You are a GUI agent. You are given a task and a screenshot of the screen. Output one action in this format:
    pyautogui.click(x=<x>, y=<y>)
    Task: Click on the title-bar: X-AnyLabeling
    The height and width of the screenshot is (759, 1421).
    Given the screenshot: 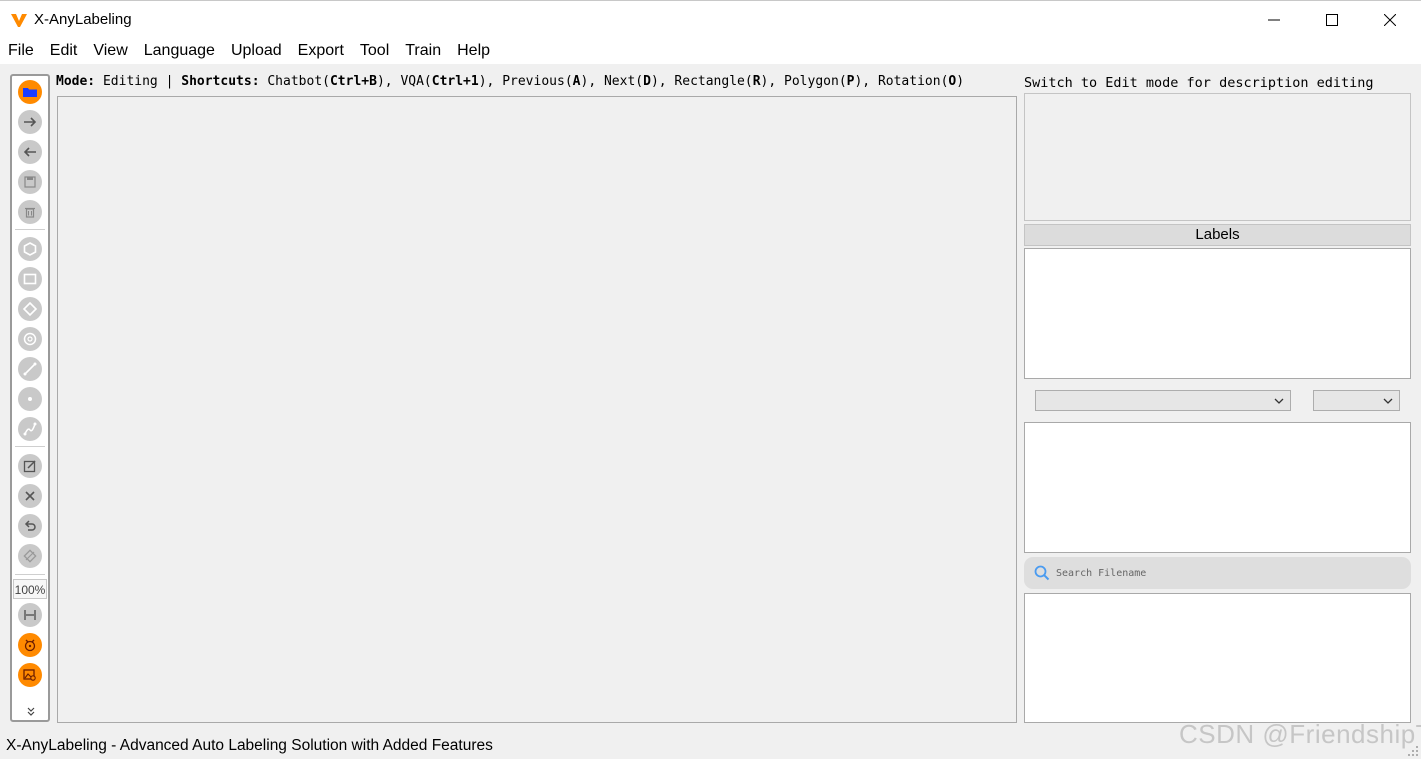 What is the action you would take?
    pyautogui.click(x=710, y=19)
    